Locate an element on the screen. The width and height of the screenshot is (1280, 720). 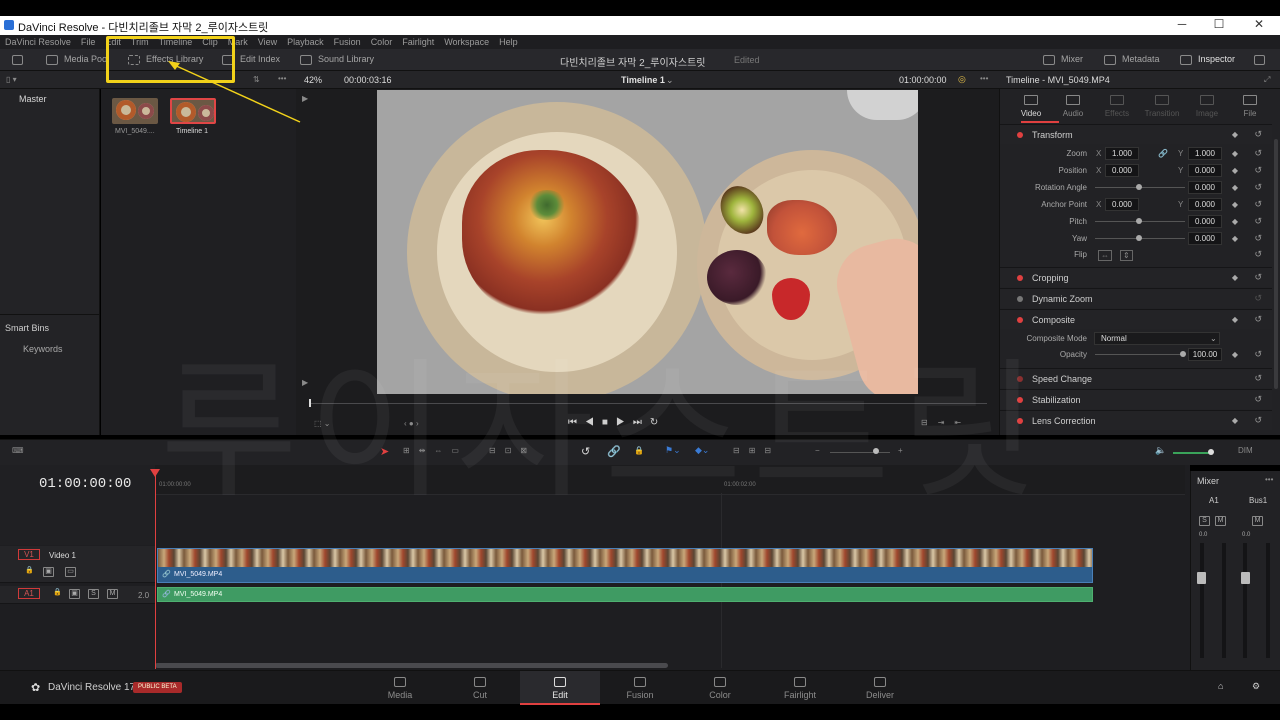
menu-fairlight: Fairlight is located at coordinates (418, 42).